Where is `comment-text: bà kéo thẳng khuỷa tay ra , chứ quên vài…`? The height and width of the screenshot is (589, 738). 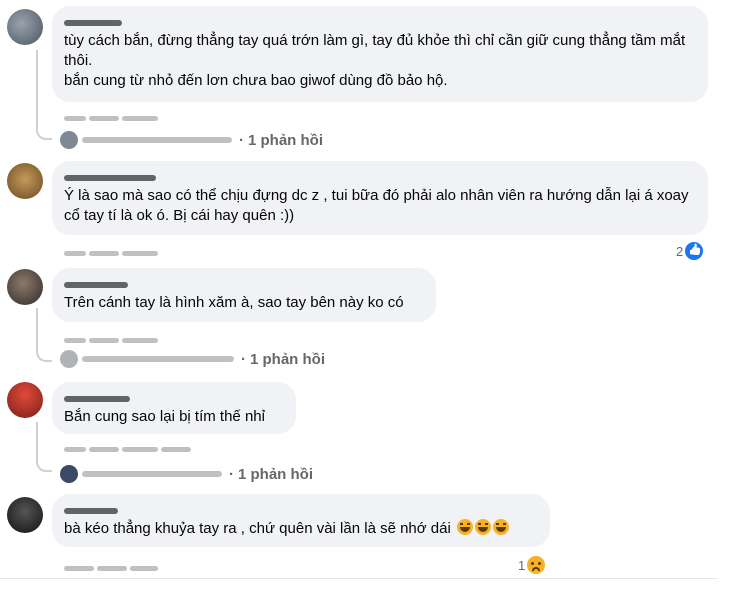
comment-text: bà kéo thẳng khuỷa tay ra , chứ quên vài… is located at coordinates (301, 529).